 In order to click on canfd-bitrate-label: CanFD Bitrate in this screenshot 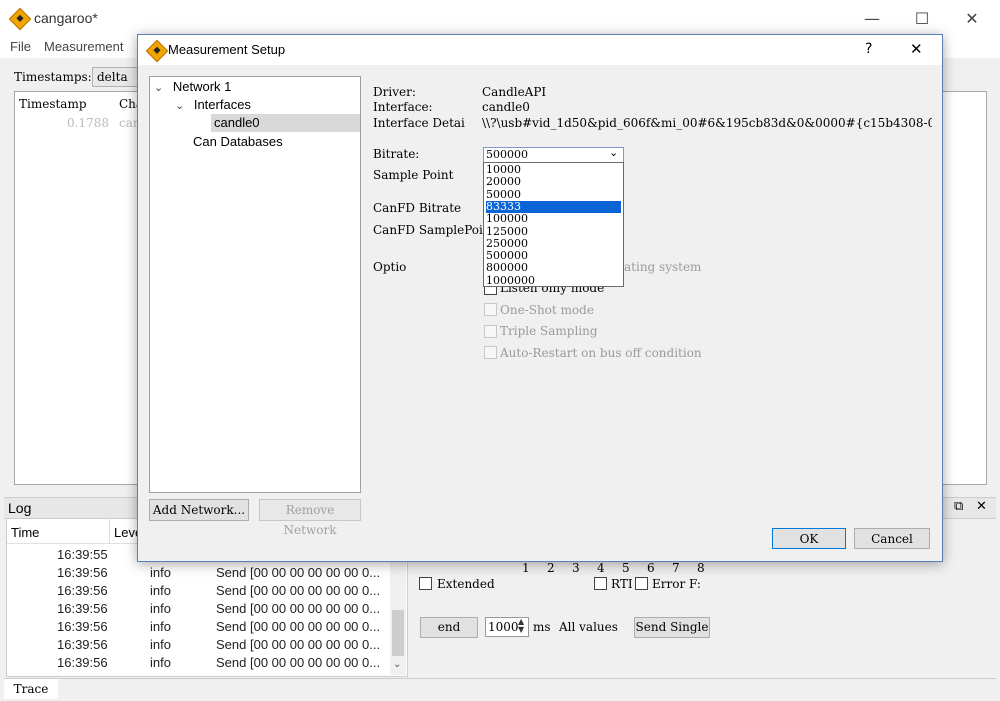, I will do `click(417, 208)`.